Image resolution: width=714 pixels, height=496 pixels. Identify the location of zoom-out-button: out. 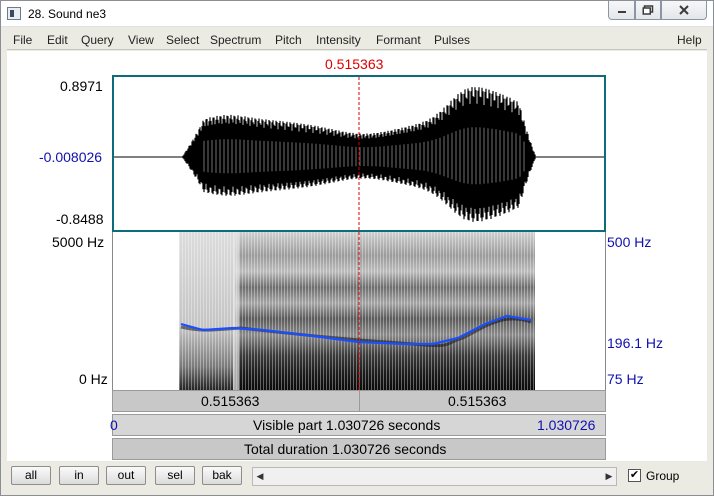
(126, 475).